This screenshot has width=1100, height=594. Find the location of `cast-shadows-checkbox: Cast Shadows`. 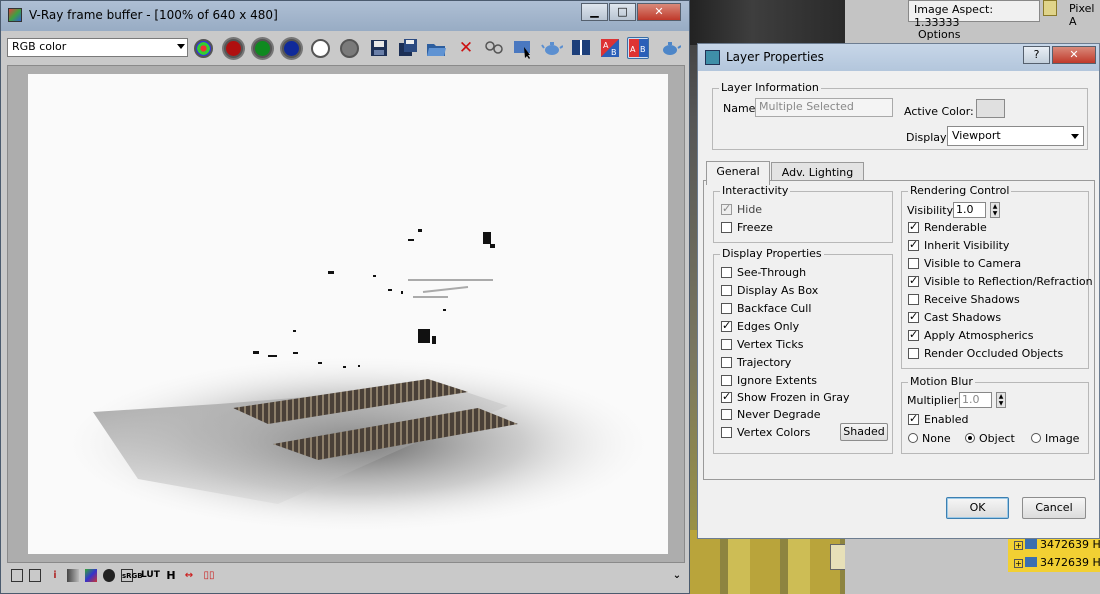

cast-shadows-checkbox: Cast Shadows is located at coordinates (954, 318).